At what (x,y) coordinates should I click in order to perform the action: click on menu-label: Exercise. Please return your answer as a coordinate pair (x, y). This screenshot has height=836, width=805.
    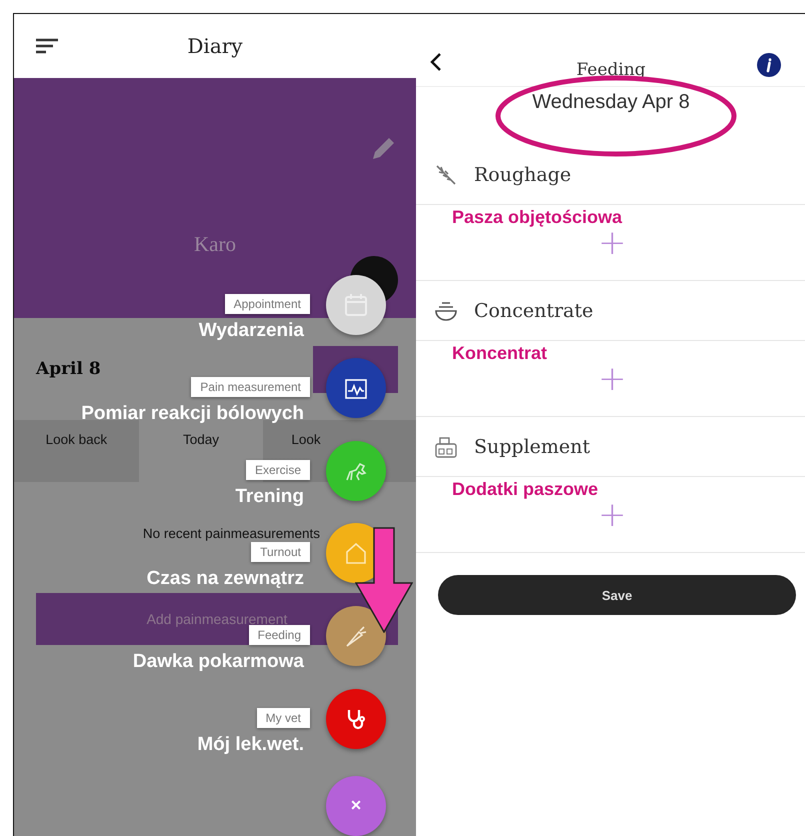
    Looking at the image, I should click on (278, 470).